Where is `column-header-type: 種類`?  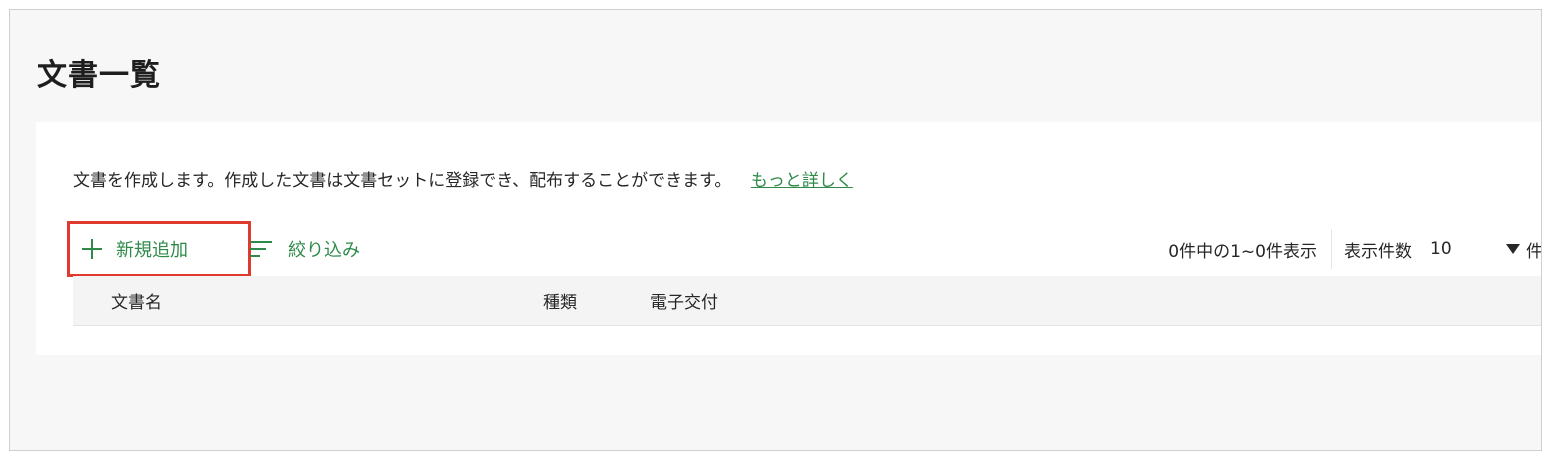
column-header-type: 種類 is located at coordinates (560, 300).